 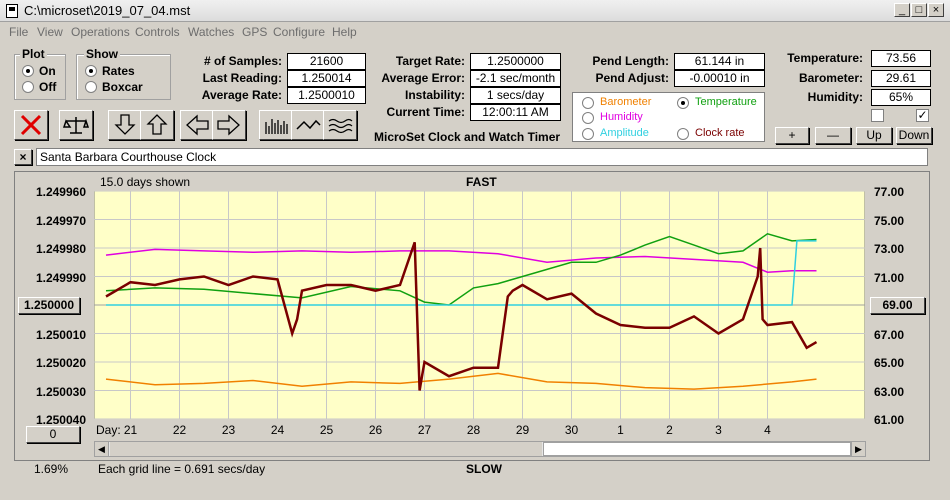 What do you see at coordinates (889, 220) in the screenshot?
I see `y-right-tick-label: 75.00` at bounding box center [889, 220].